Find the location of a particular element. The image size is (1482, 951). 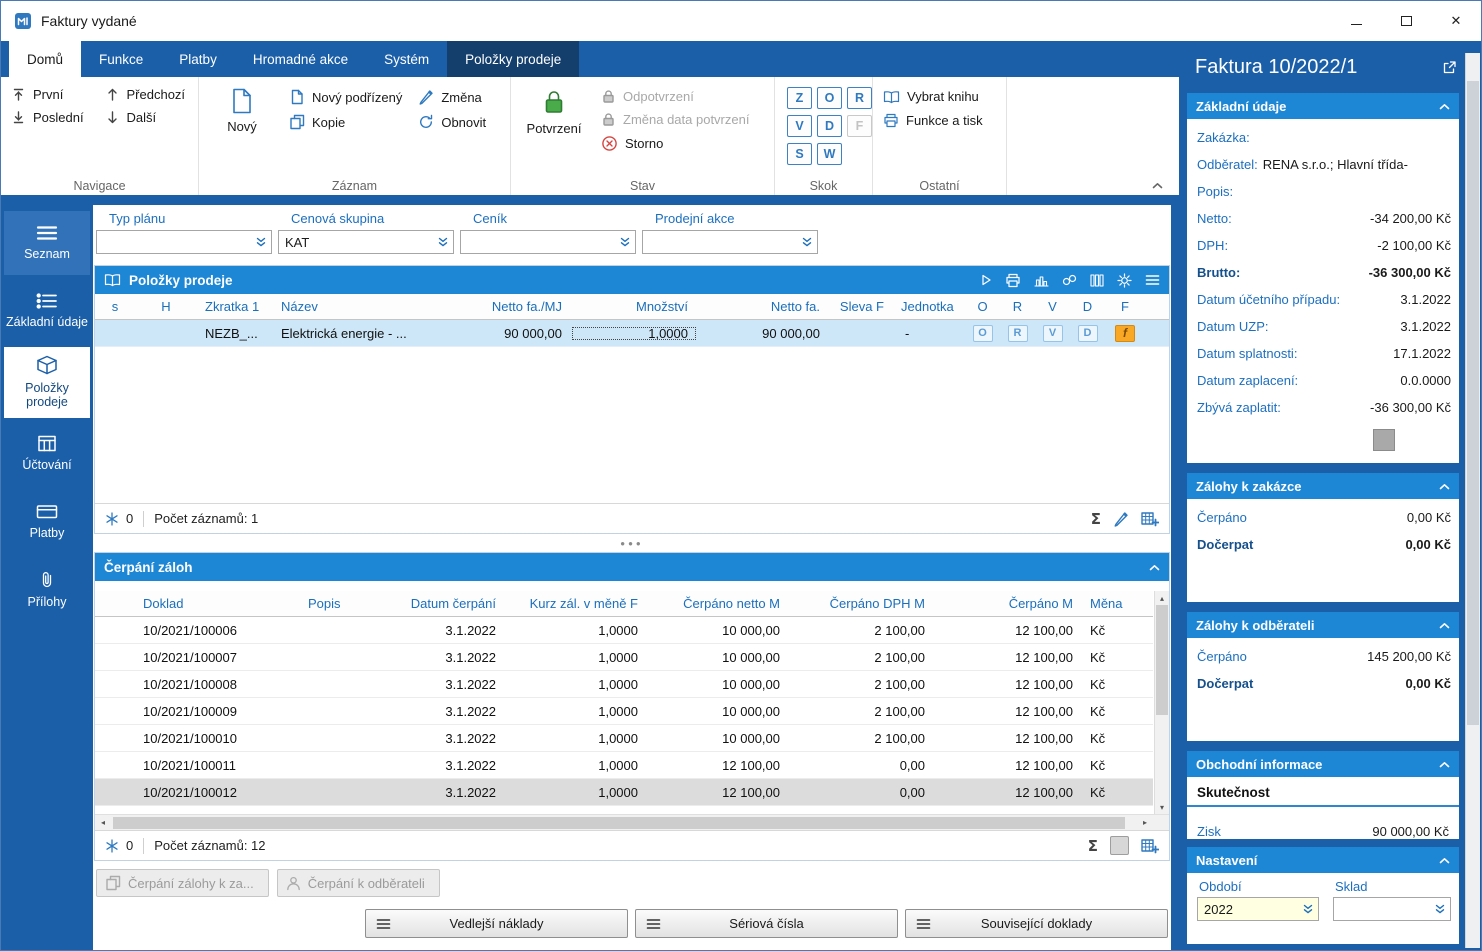

polozky-column-header-3: Zkratka 1 is located at coordinates (235, 306).